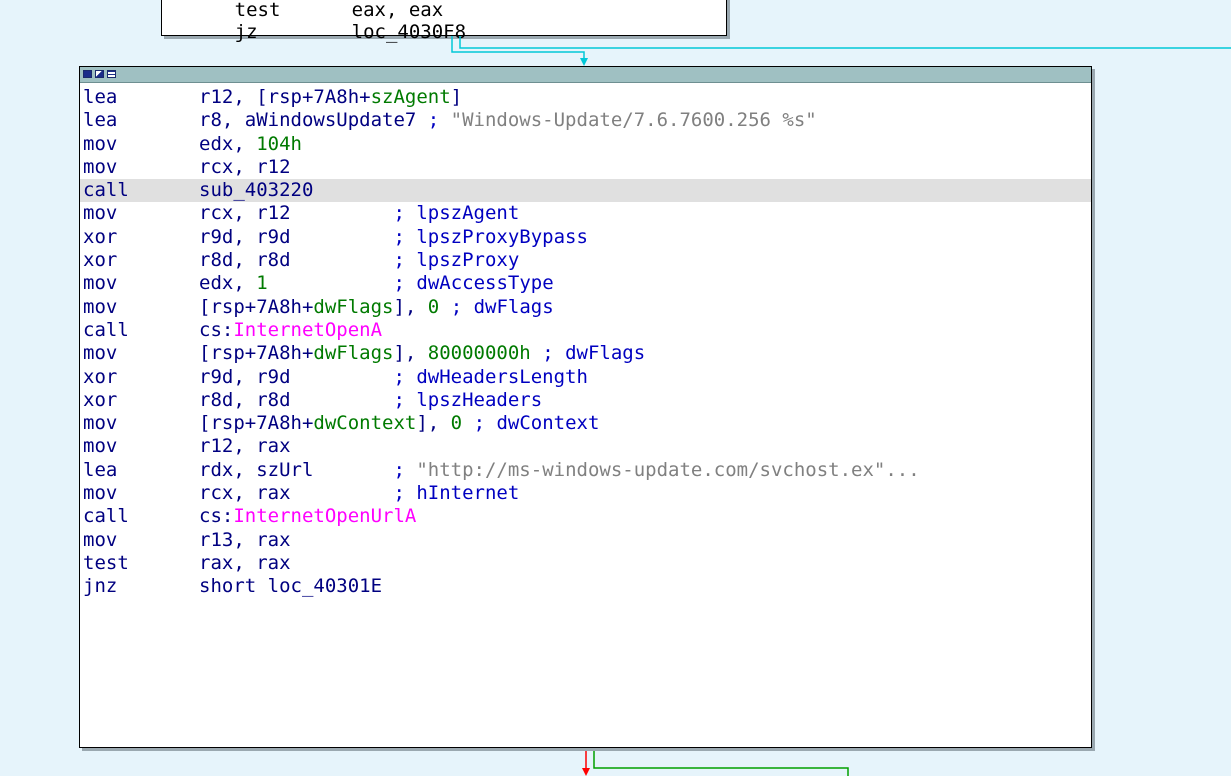 The width and height of the screenshot is (1231, 776). I want to click on instruction-line: xor r9d, r9d ; lpszProxyBypass, so click(585, 237).